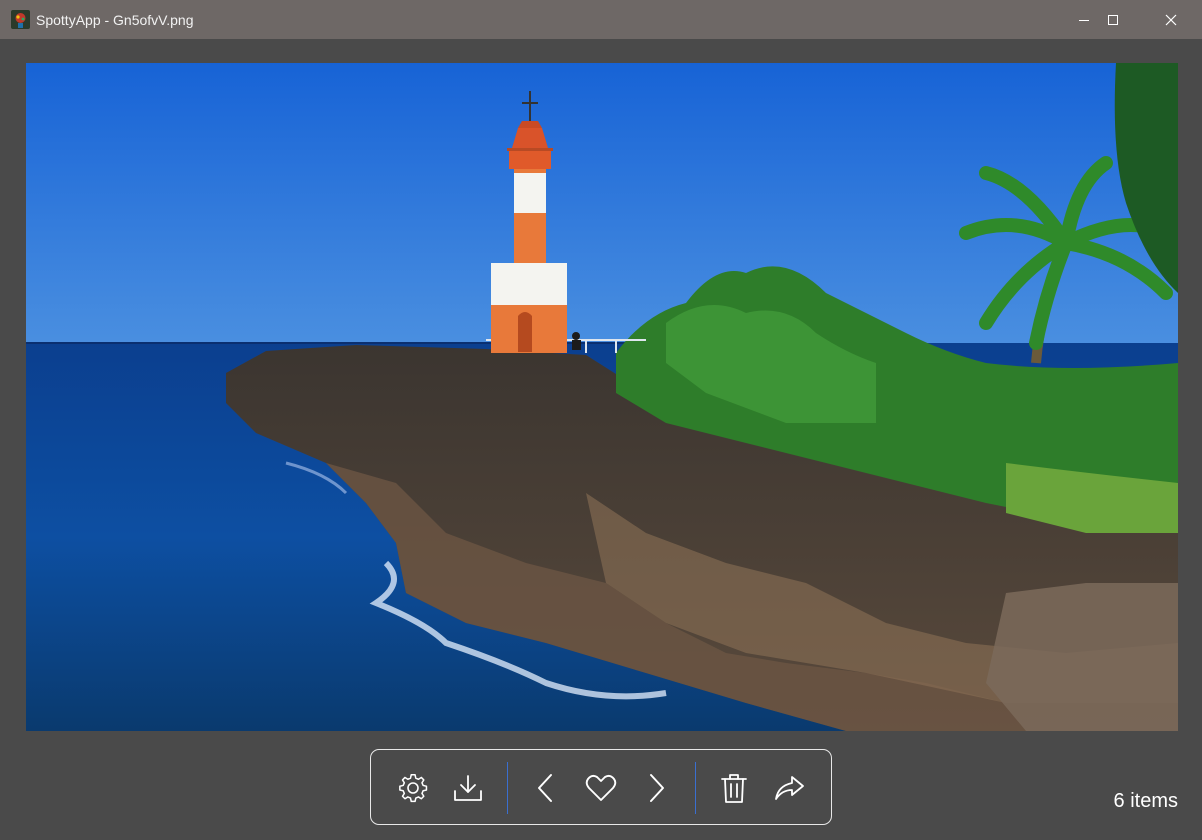 The height and width of the screenshot is (840, 1202). I want to click on app-logo-icon, so click(20, 19).